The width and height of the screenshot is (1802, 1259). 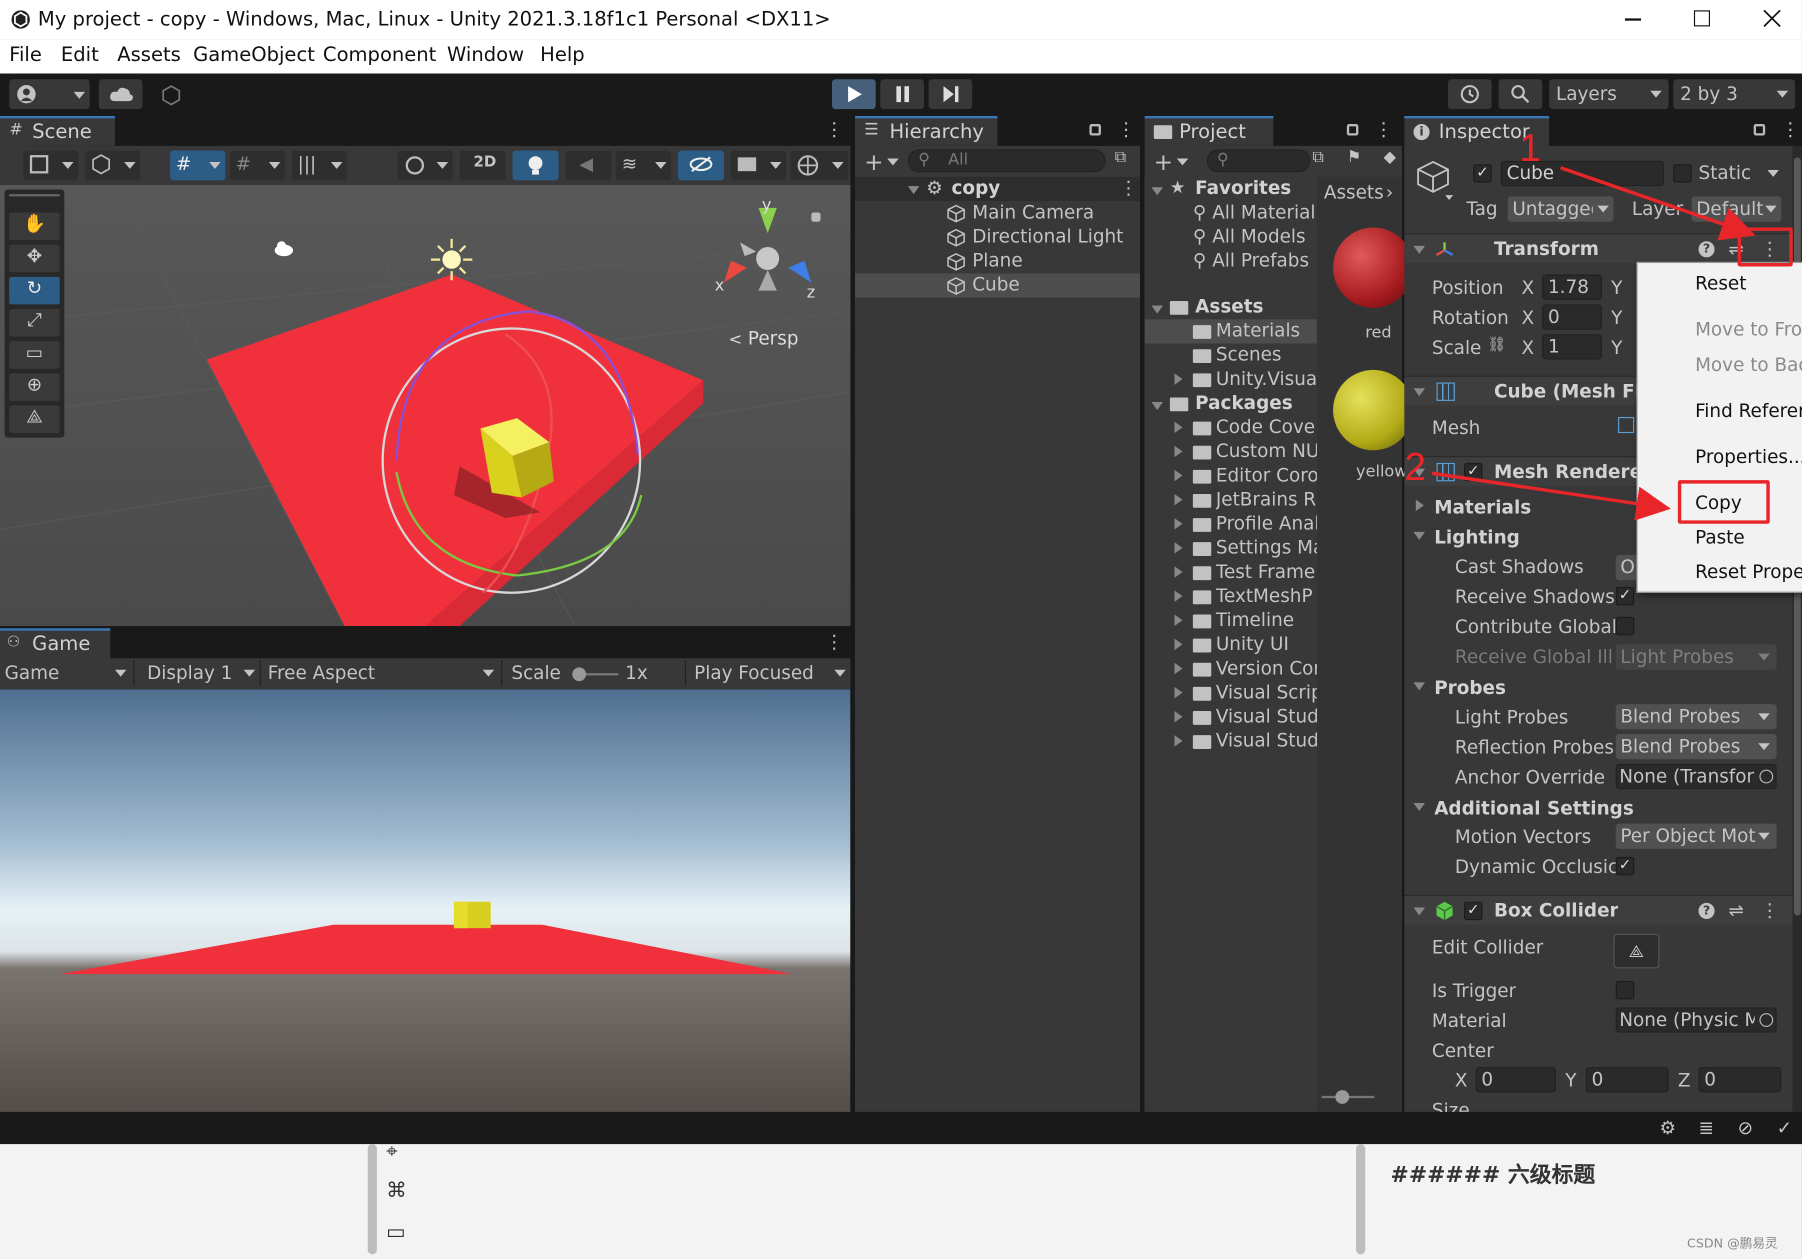 What do you see at coordinates (1593, 343) in the screenshot?
I see `annotation-arrows` at bounding box center [1593, 343].